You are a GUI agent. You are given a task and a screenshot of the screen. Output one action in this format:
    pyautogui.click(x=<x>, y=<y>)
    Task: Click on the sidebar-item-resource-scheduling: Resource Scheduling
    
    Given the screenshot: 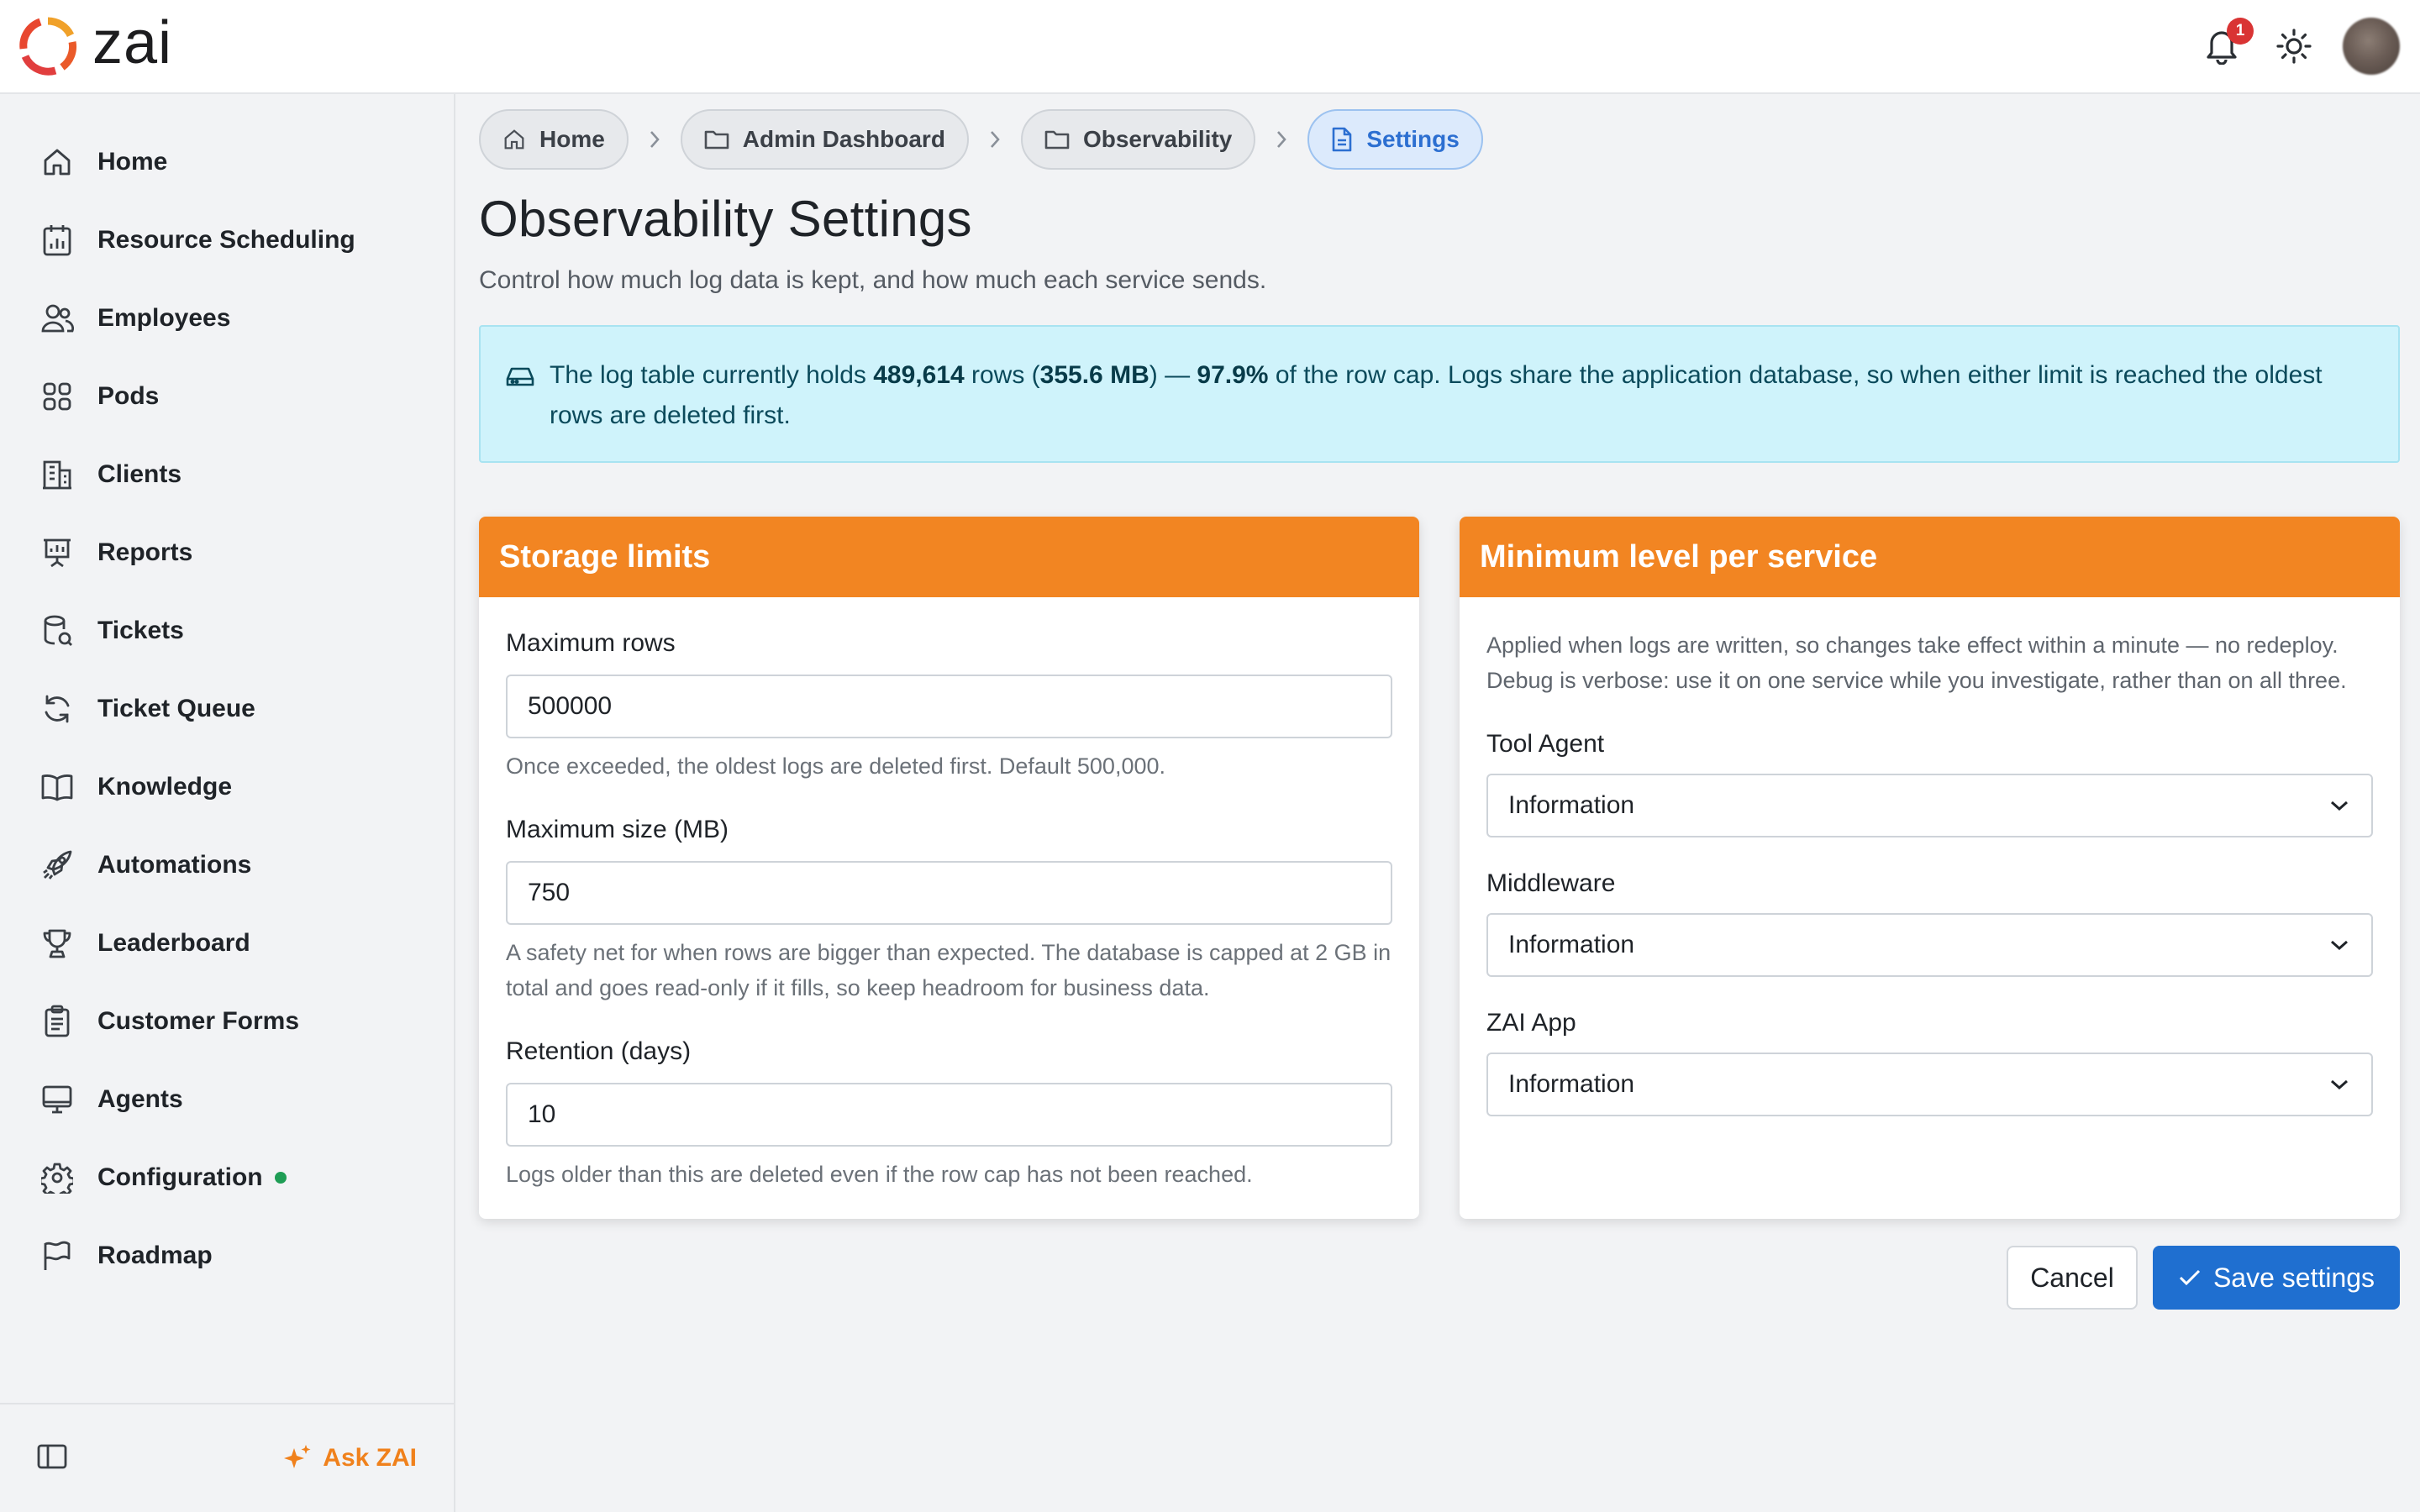 What is the action you would take?
    pyautogui.click(x=227, y=240)
    